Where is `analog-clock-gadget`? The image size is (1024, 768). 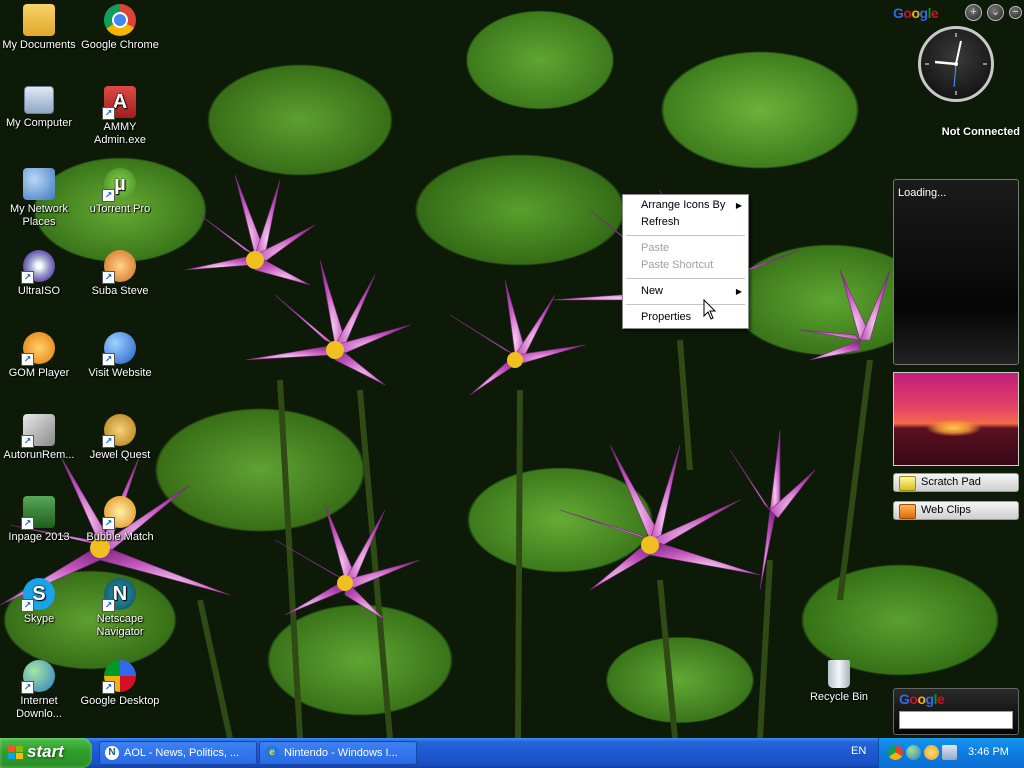
analog-clock-gadget is located at coordinates (956, 64).